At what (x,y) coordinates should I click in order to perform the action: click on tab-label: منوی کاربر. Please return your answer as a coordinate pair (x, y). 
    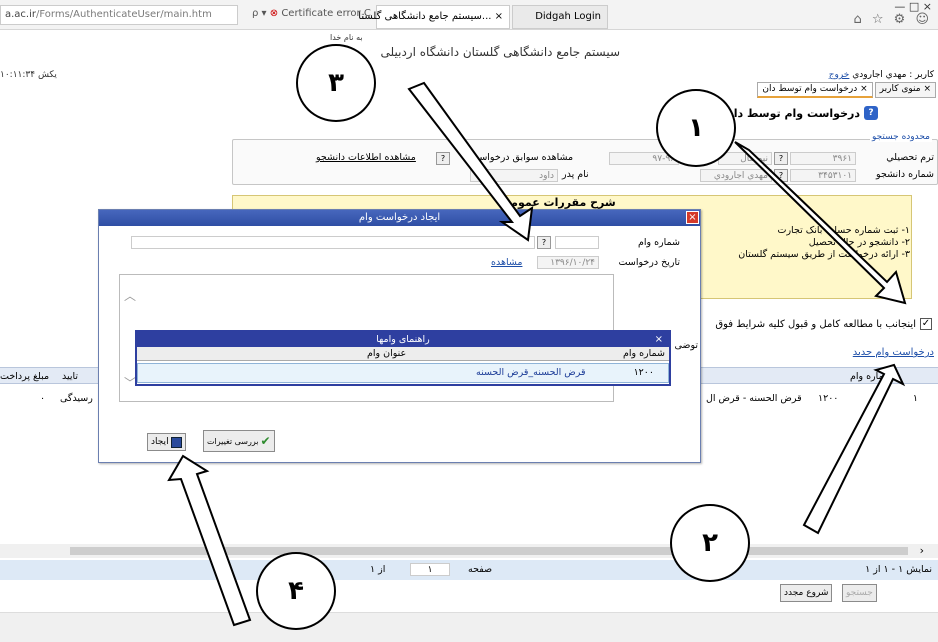
    Looking at the image, I should click on (900, 89).